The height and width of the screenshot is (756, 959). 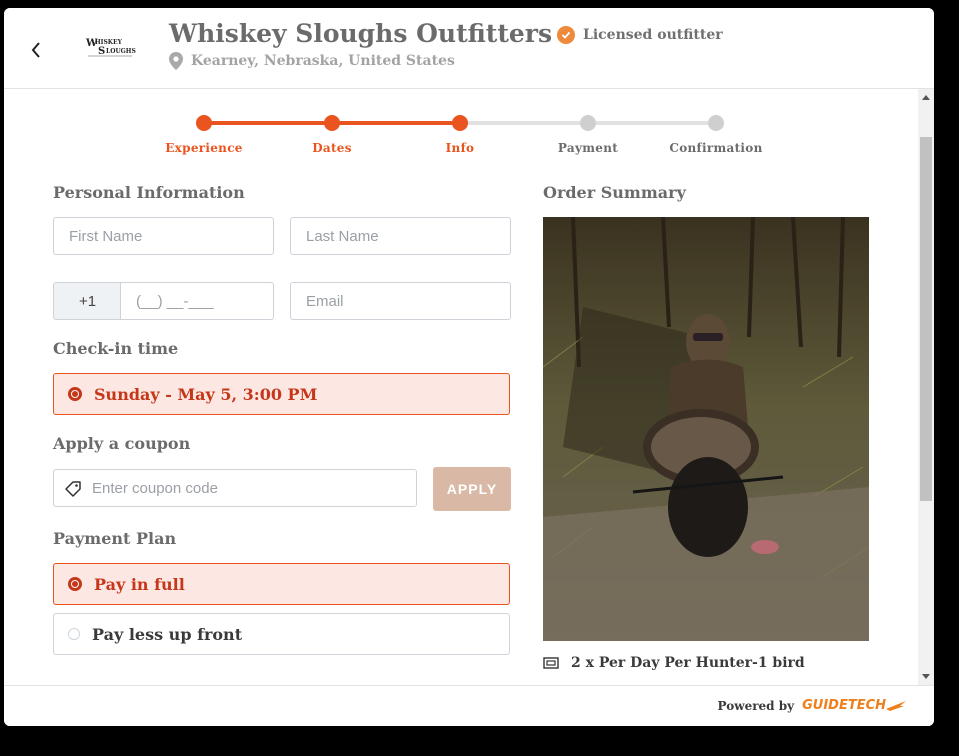 What do you see at coordinates (115, 538) in the screenshot?
I see `payment-plan-heading: Payment Plan` at bounding box center [115, 538].